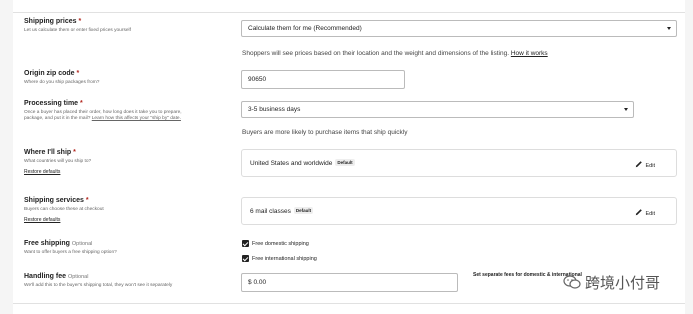  What do you see at coordinates (645, 212) in the screenshot?
I see `shipping-services-edit-button: Edit` at bounding box center [645, 212].